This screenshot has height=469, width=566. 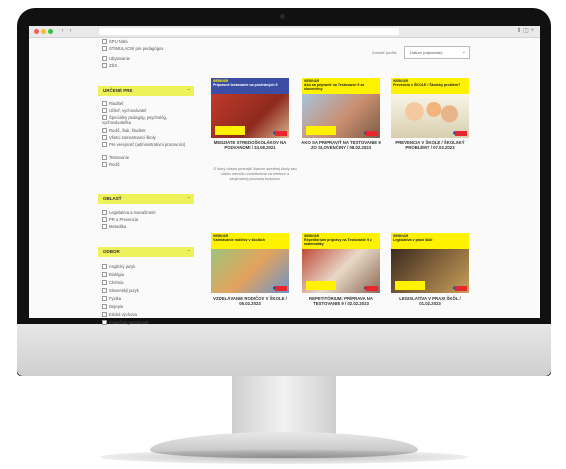 What do you see at coordinates (249, 31) in the screenshot?
I see `address-bar` at bounding box center [249, 31].